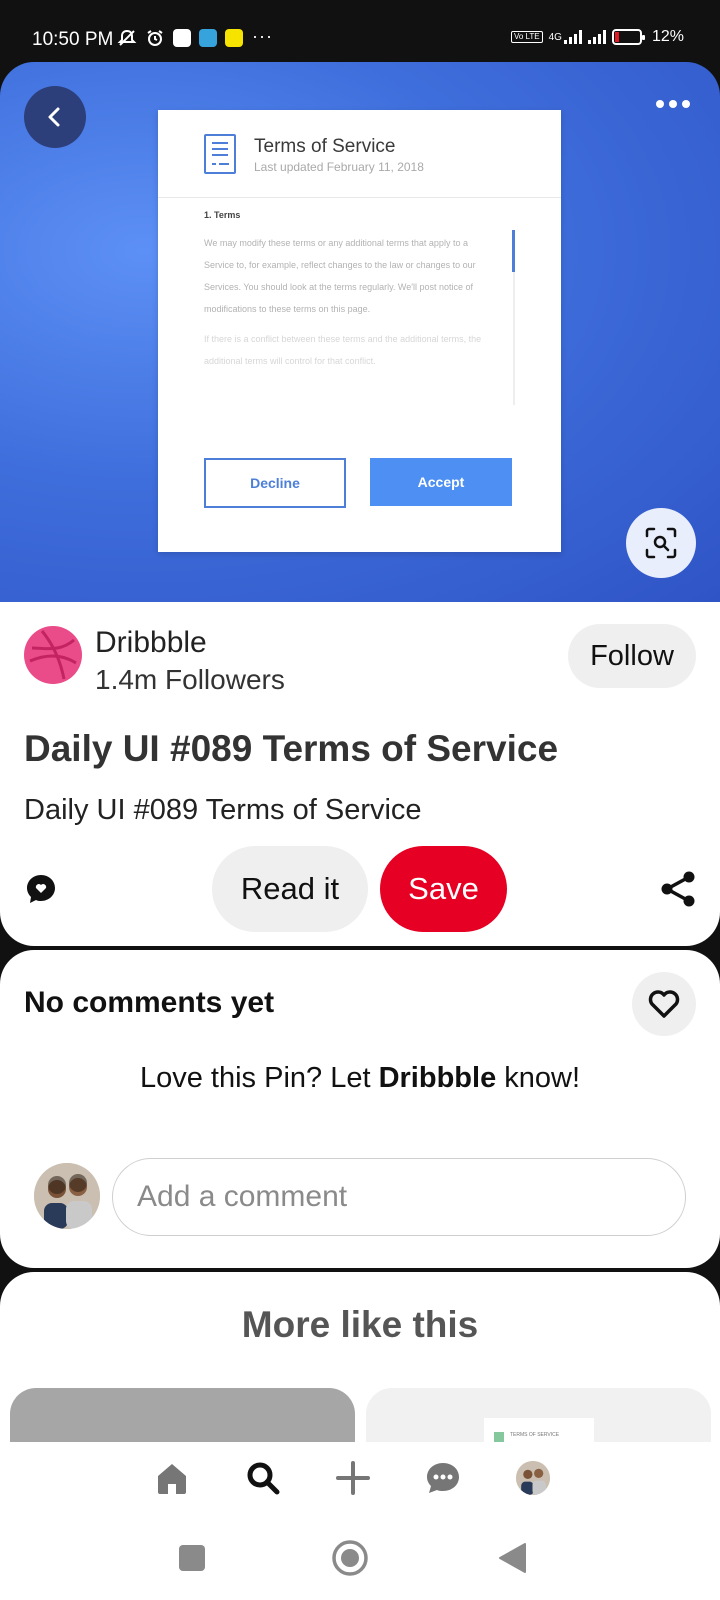 The image size is (720, 1600). What do you see at coordinates (208, 38) in the screenshot?
I see `telegram-icon` at bounding box center [208, 38].